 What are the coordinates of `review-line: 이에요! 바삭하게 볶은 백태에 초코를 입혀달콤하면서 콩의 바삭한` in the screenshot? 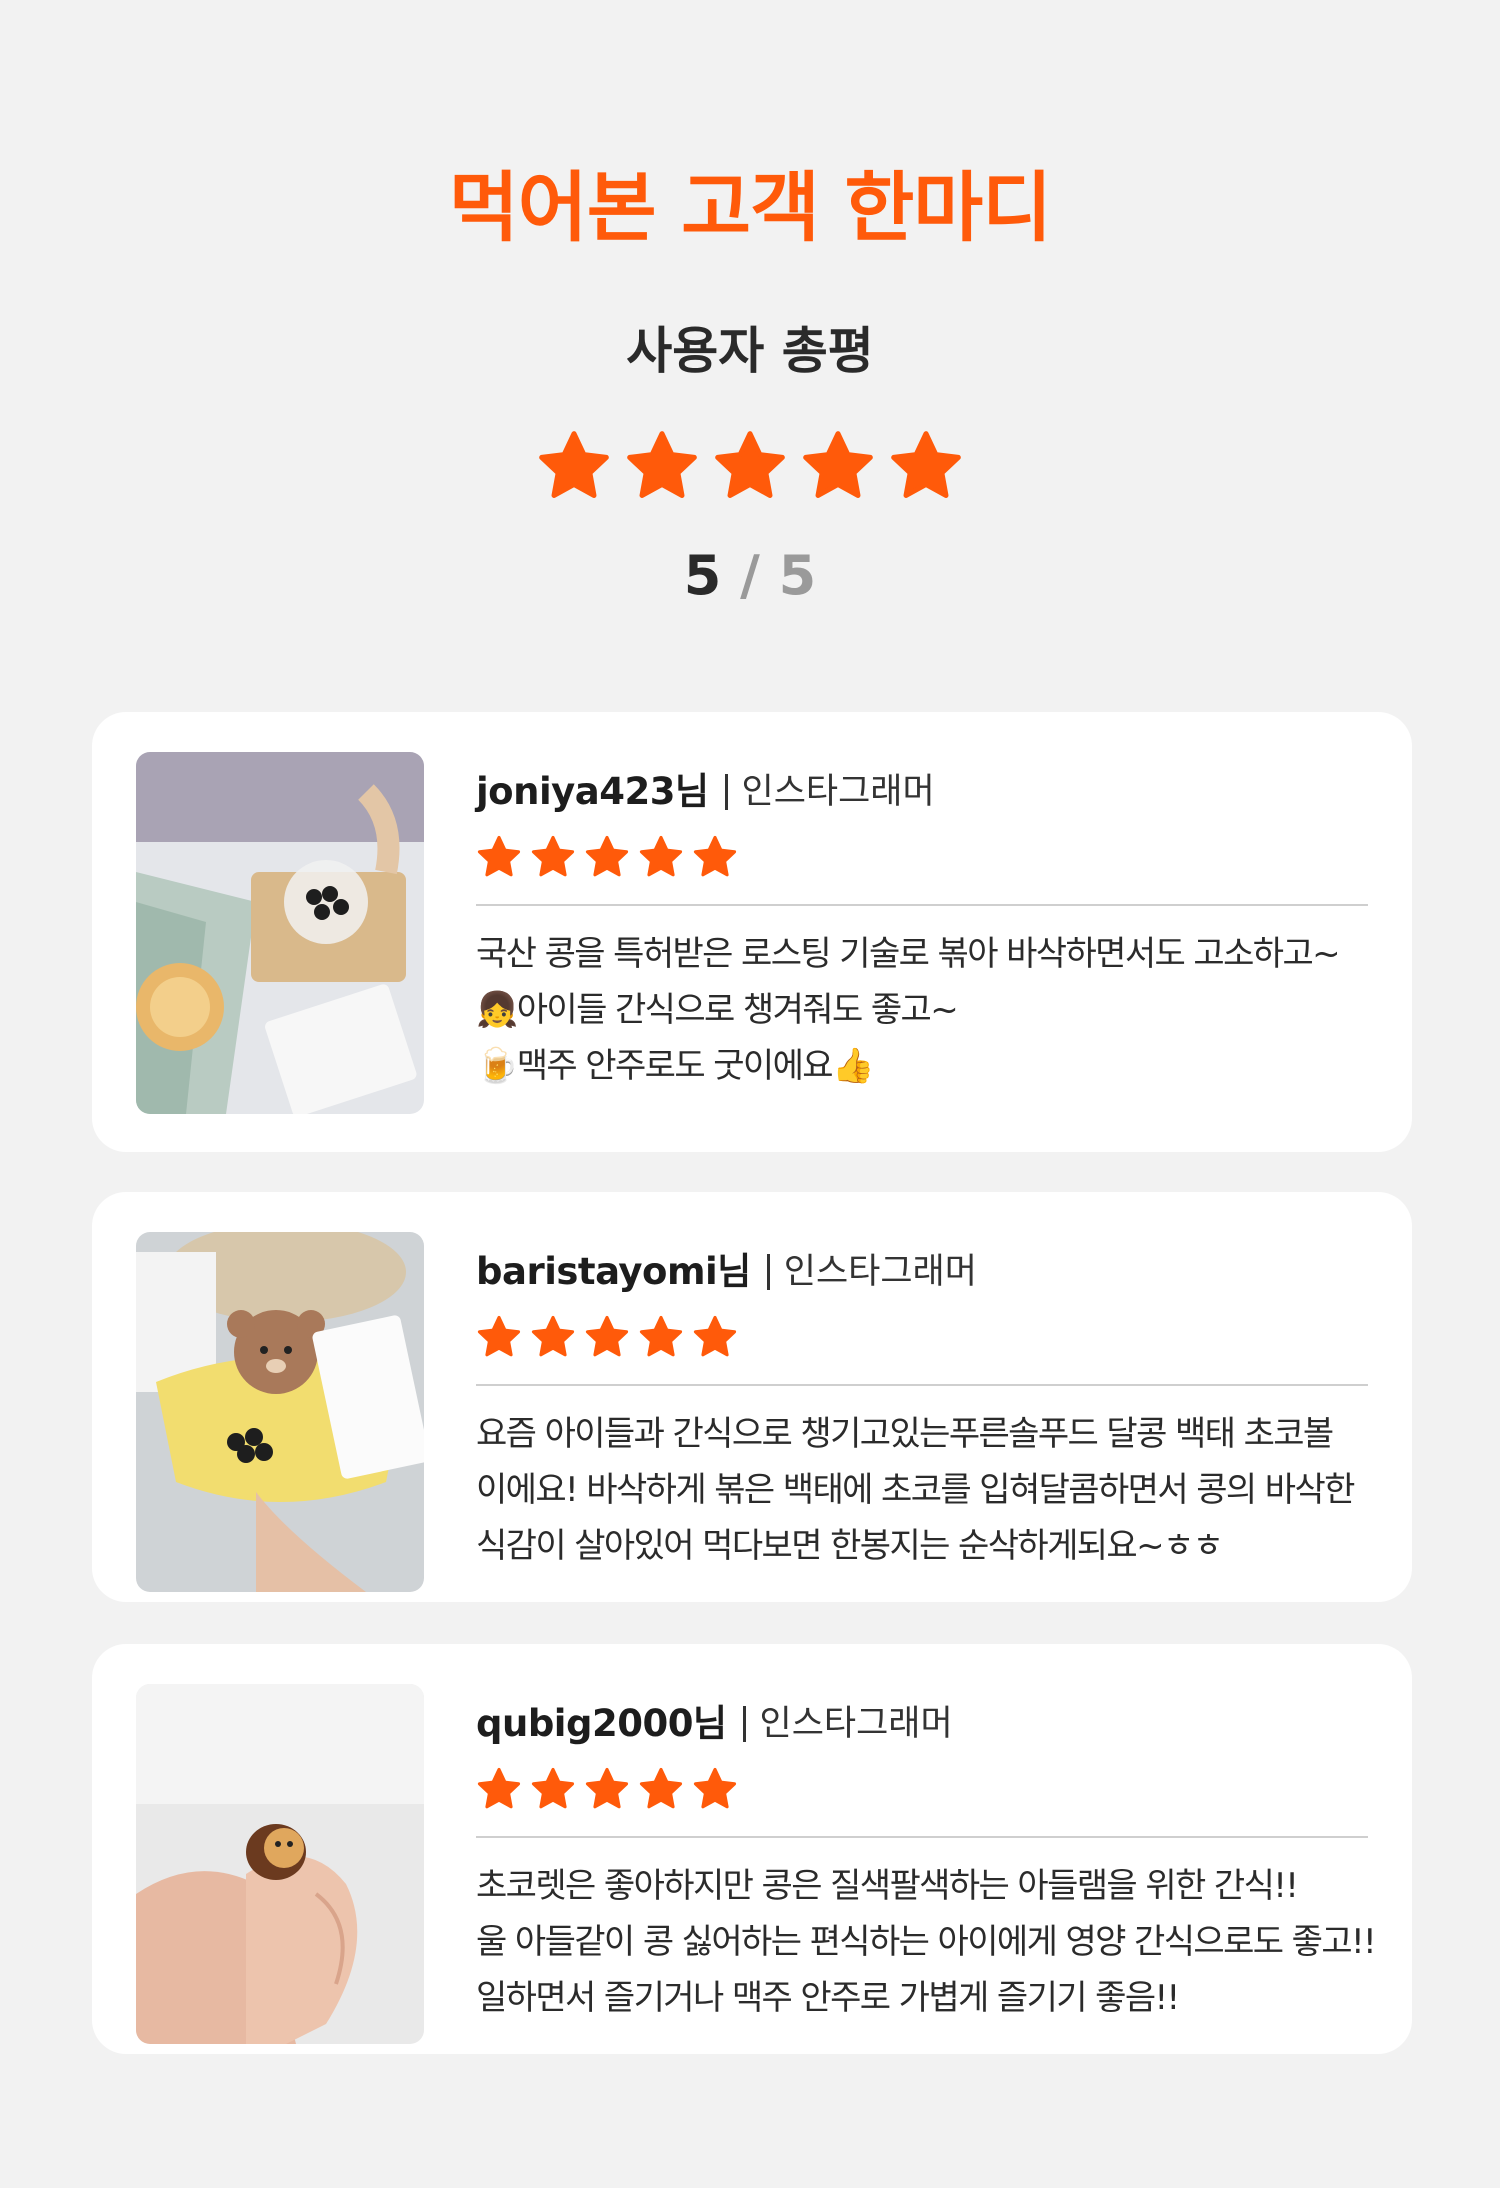 It's located at (915, 1490).